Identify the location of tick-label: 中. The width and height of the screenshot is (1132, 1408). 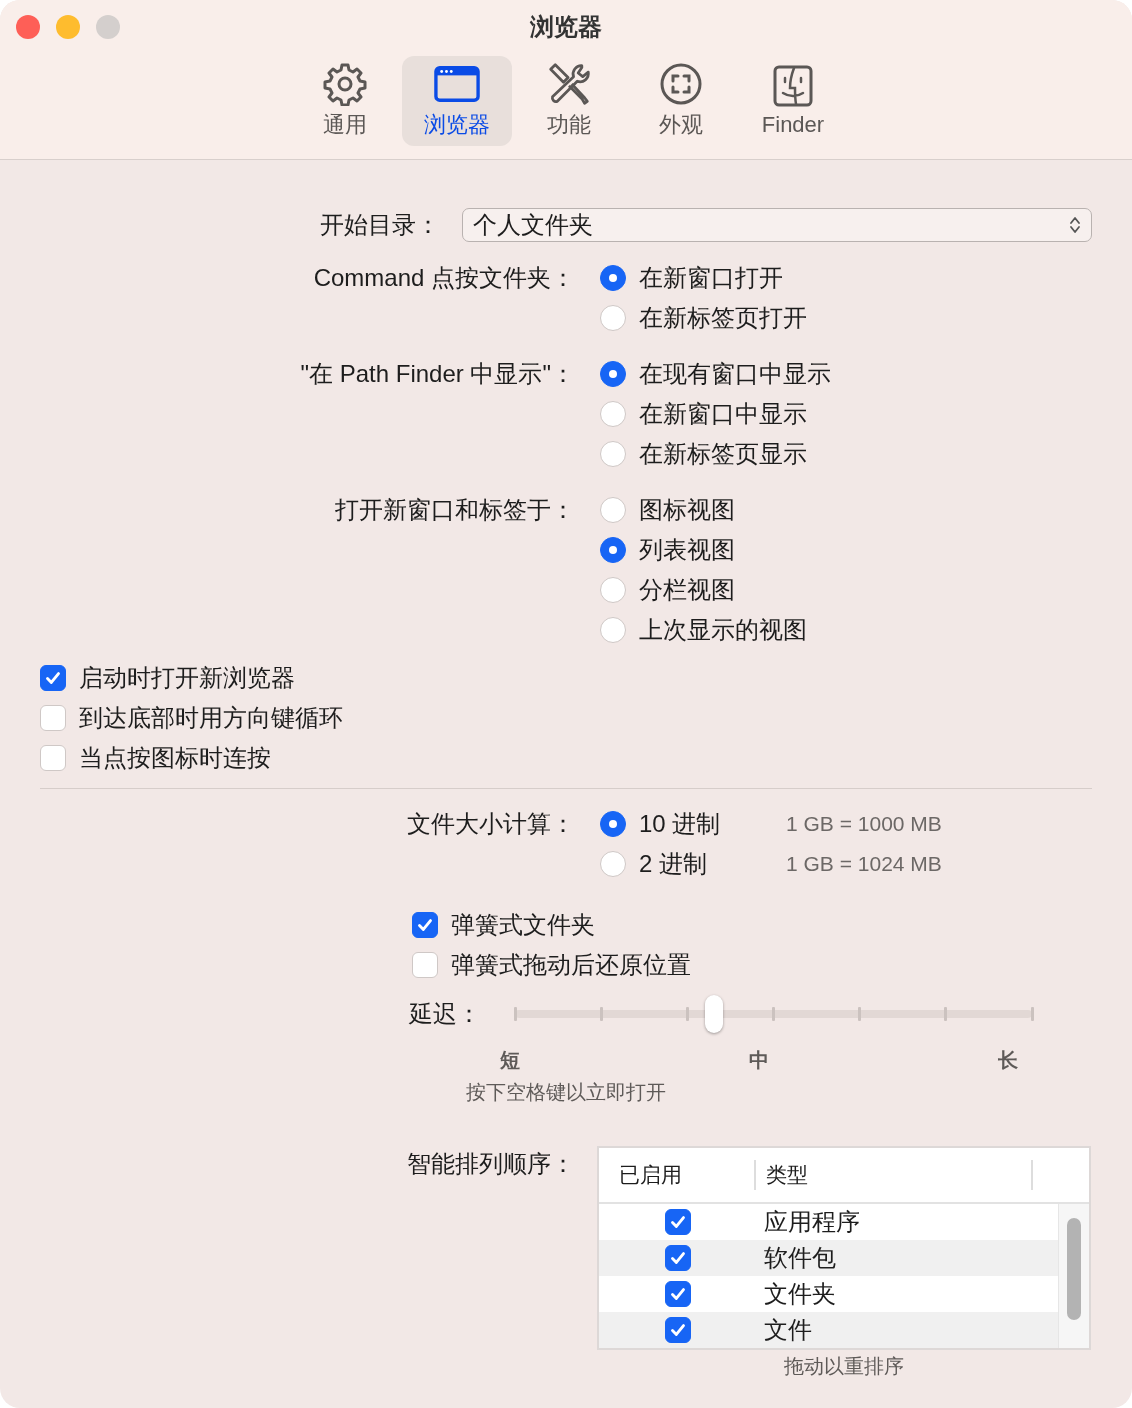
(759, 1060).